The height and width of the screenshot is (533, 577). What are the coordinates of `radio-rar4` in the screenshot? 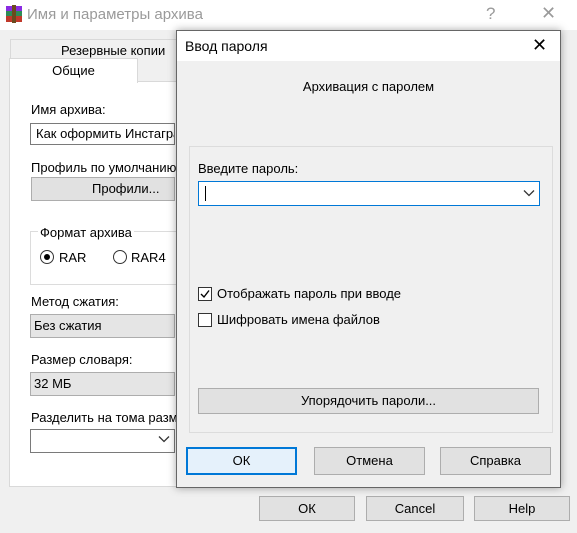 It's located at (120, 257).